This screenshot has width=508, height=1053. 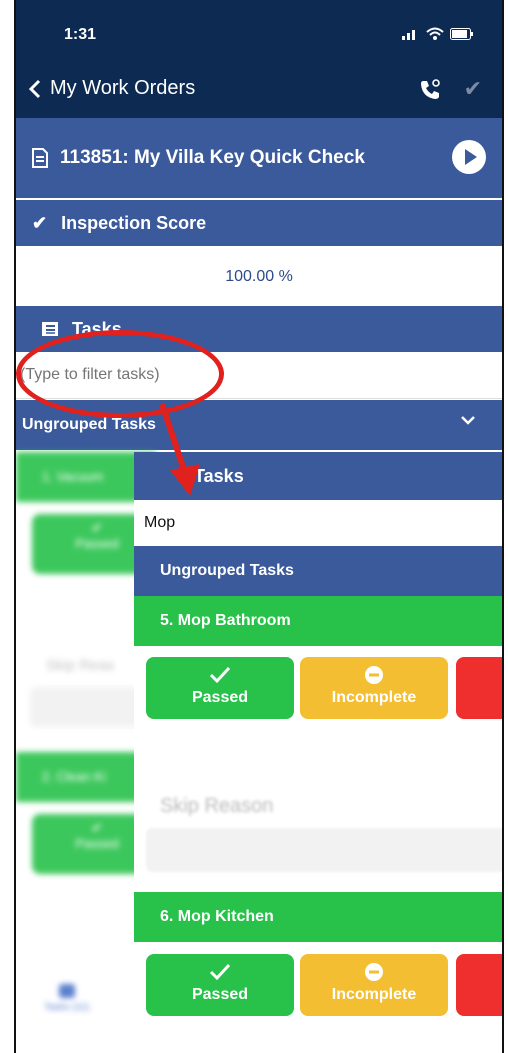 What do you see at coordinates (259, 223) in the screenshot?
I see `inspection-score-header: ✔ Inspection Score` at bounding box center [259, 223].